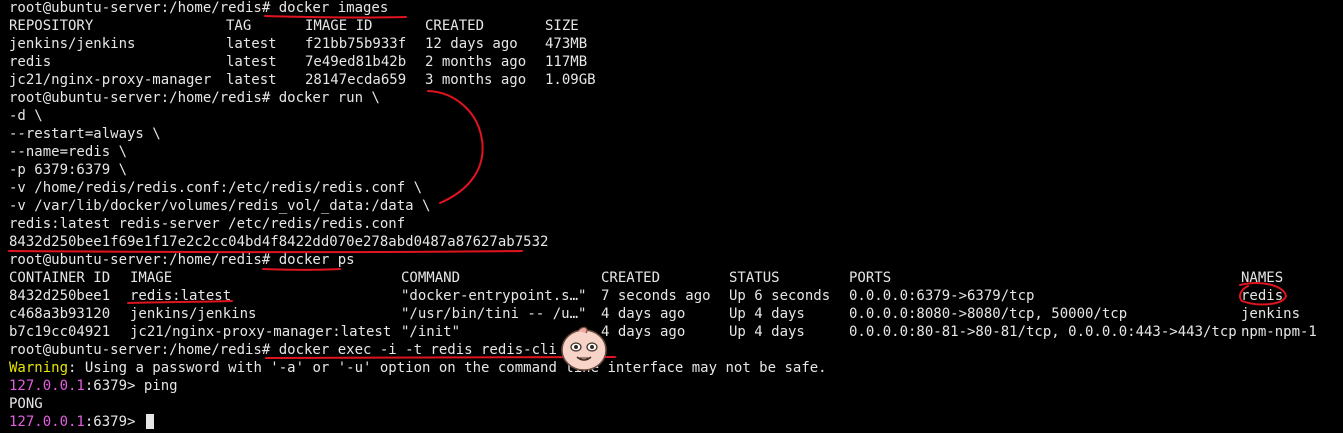 Image resolution: width=1343 pixels, height=433 pixels. Describe the element at coordinates (476, 62) in the screenshot. I see `image-created: 2 months ago` at that location.